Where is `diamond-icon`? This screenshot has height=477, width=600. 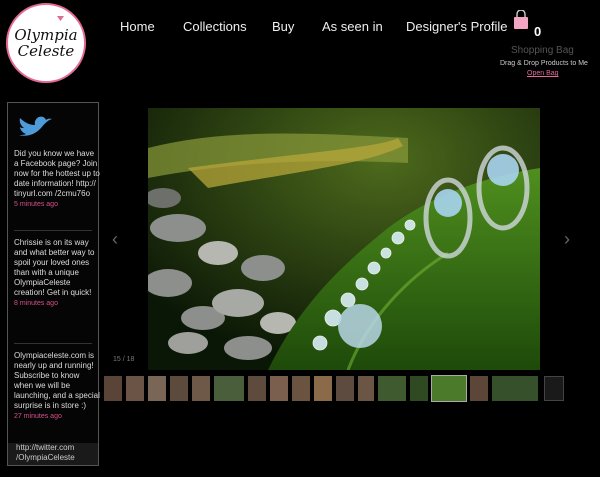
diamond-icon is located at coordinates (60, 18).